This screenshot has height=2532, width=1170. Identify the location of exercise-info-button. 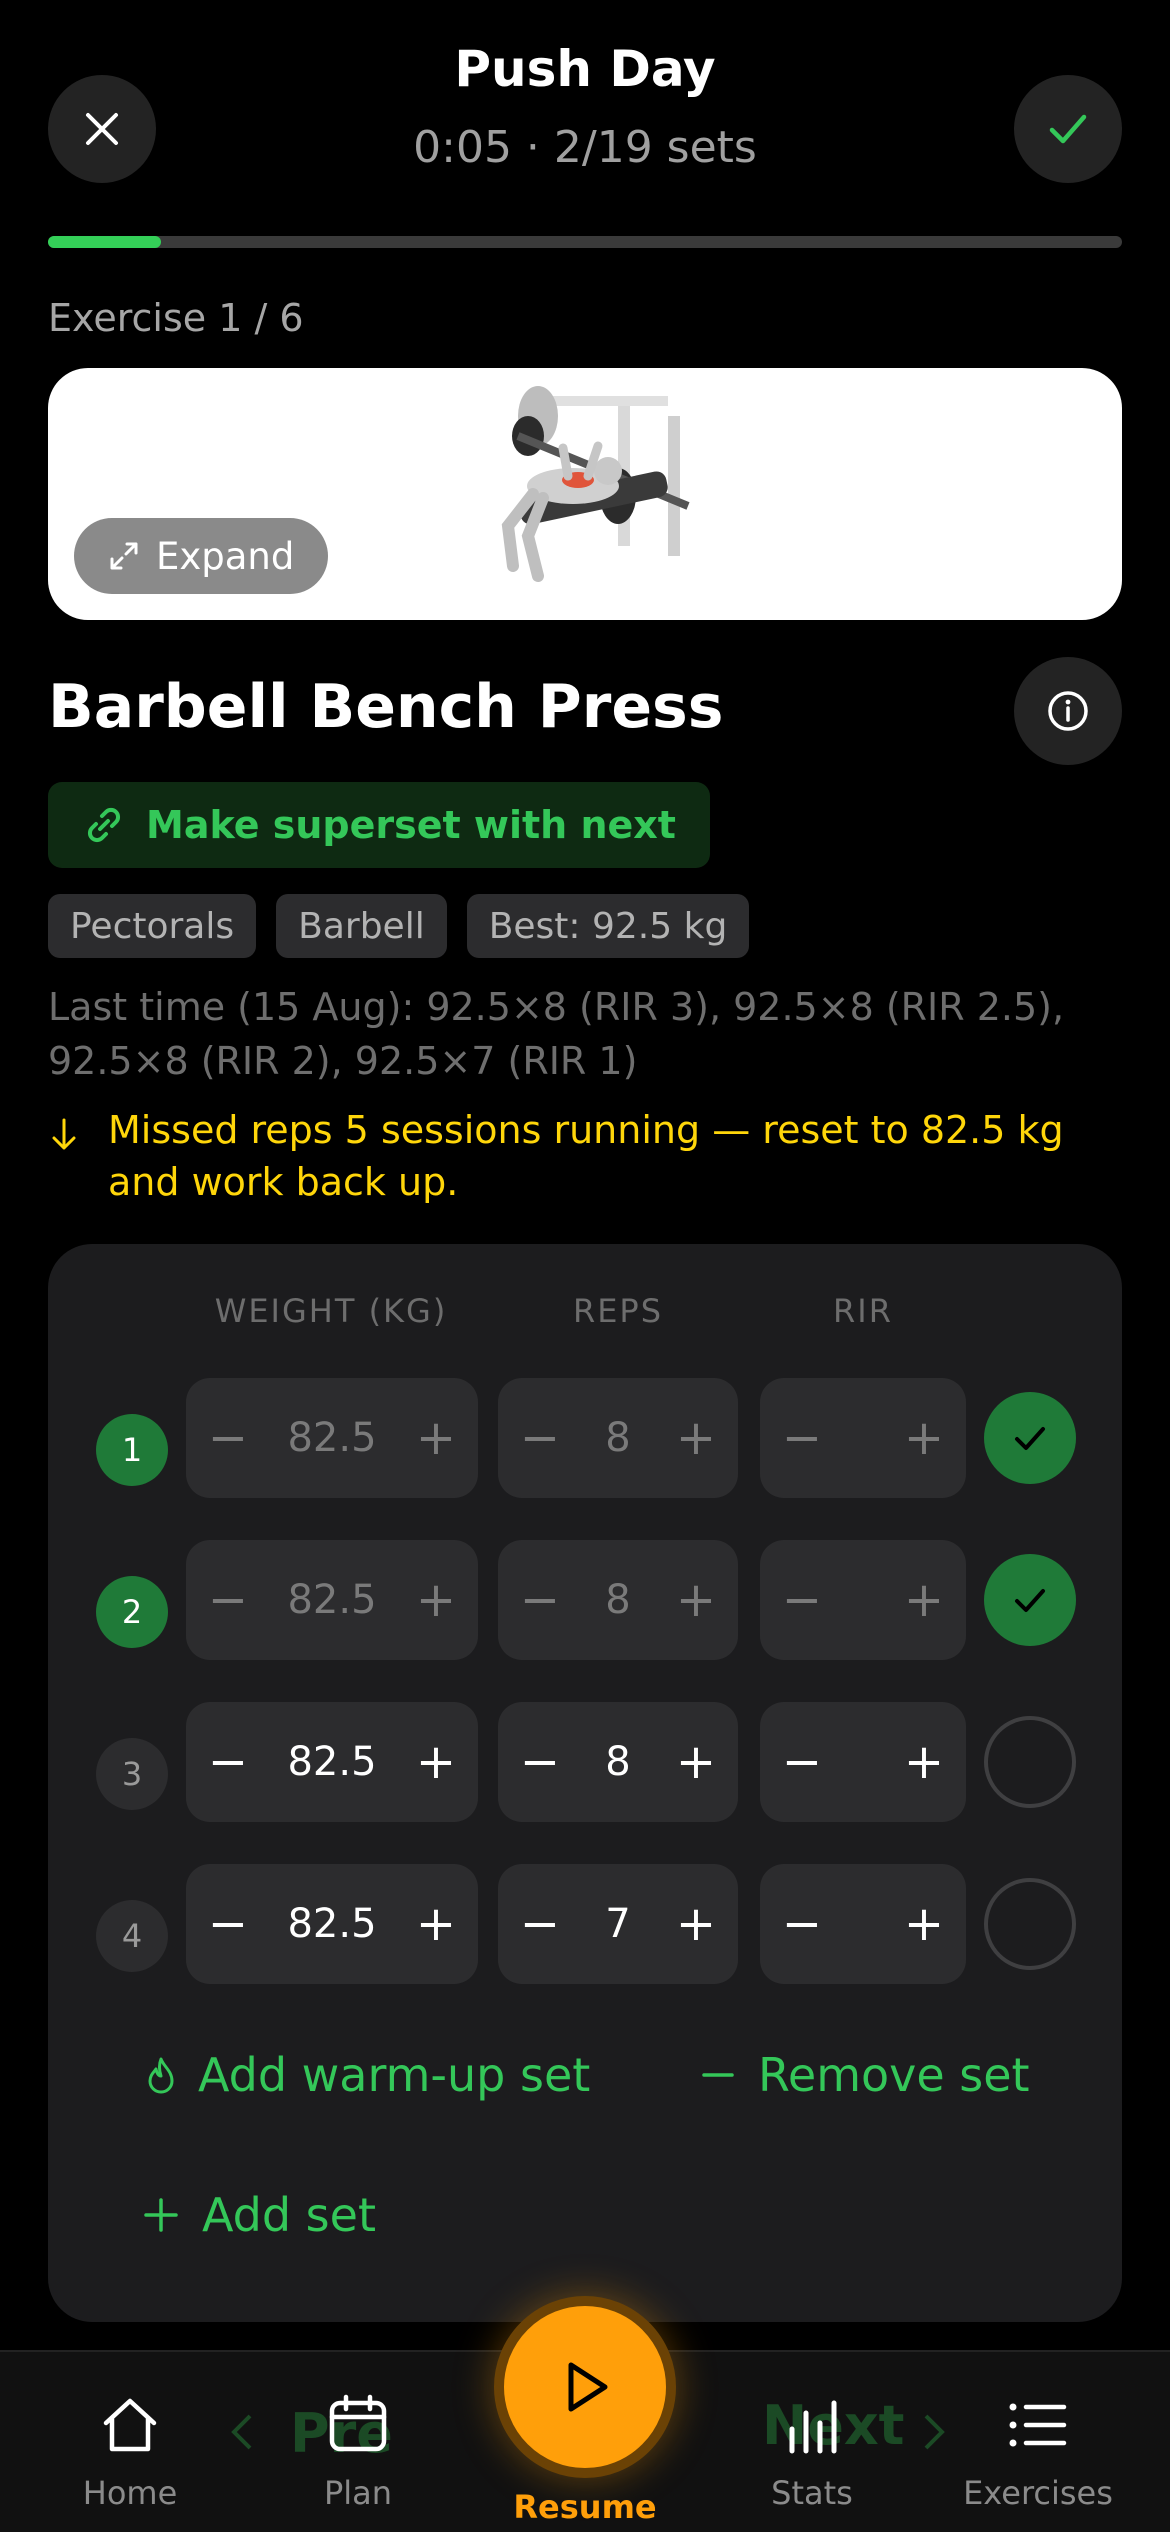
(1068, 711).